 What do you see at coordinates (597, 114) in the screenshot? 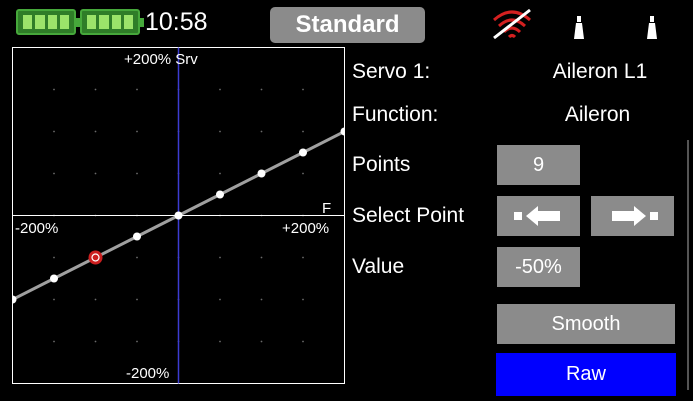
I see `function-value: Aileron` at bounding box center [597, 114].